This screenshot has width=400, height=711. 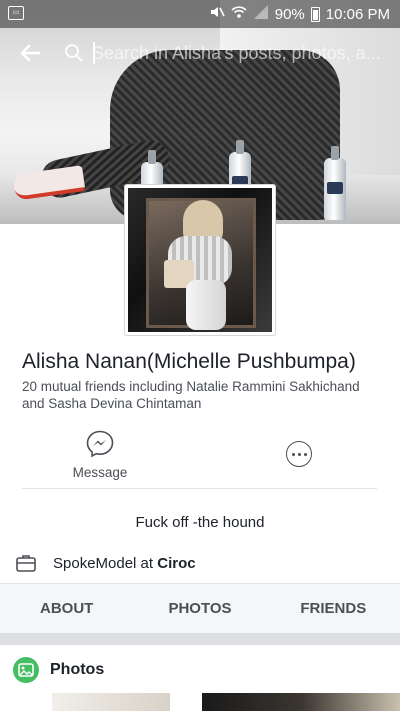 I want to click on battery-percent: 90%, so click(x=289, y=14).